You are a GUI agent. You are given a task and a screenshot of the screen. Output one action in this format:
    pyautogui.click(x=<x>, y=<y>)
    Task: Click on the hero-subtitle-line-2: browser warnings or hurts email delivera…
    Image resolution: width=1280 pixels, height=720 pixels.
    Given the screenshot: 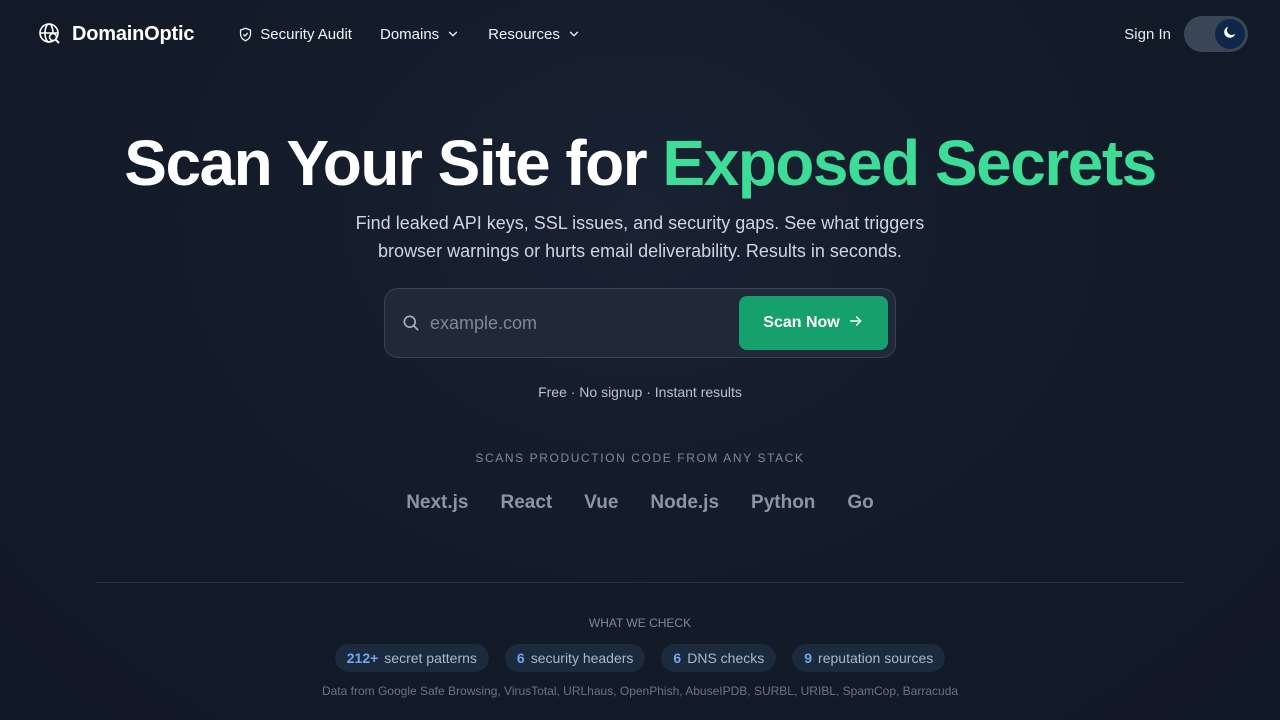 What is the action you would take?
    pyautogui.click(x=640, y=251)
    